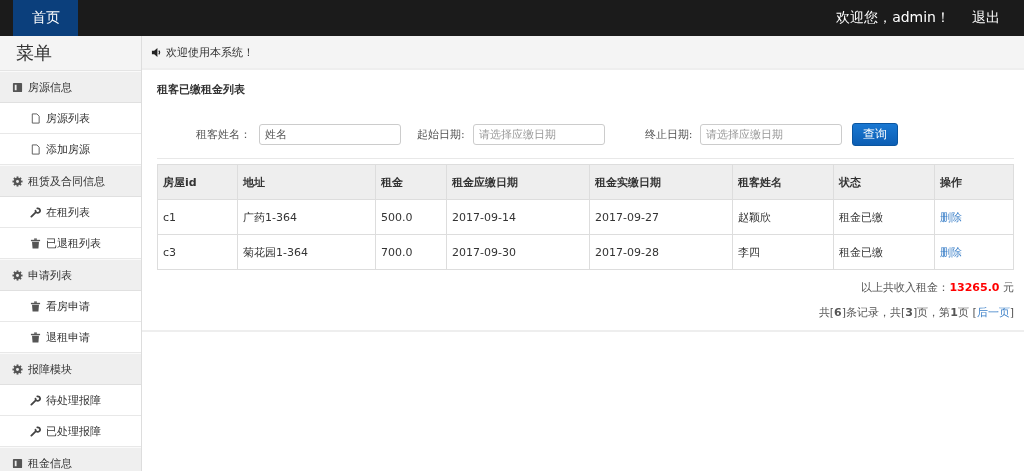  I want to click on table-cell: 500.0, so click(411, 217).